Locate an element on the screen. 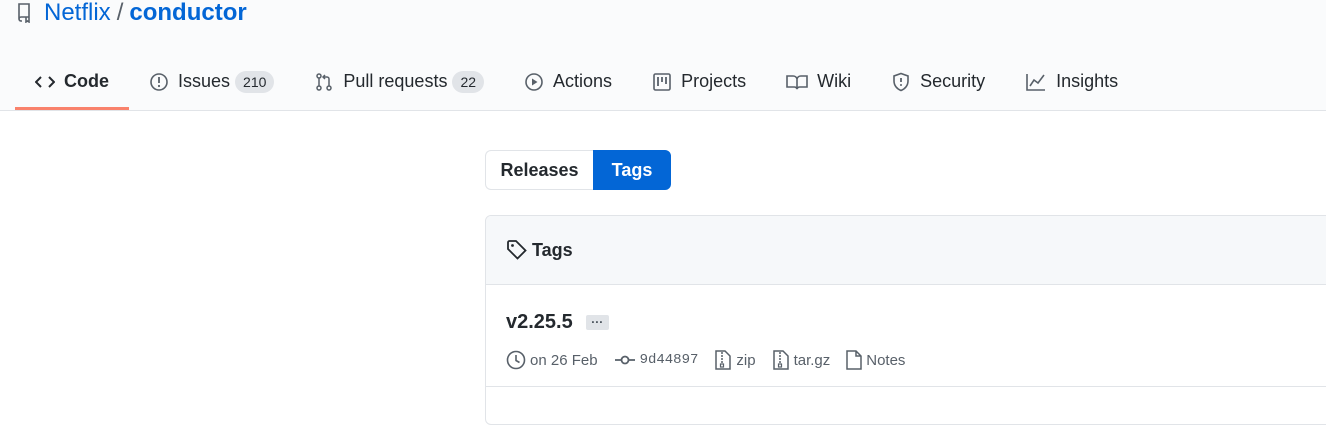 The height and width of the screenshot is (425, 1326). tag-notes-link: Notes is located at coordinates (875, 360).